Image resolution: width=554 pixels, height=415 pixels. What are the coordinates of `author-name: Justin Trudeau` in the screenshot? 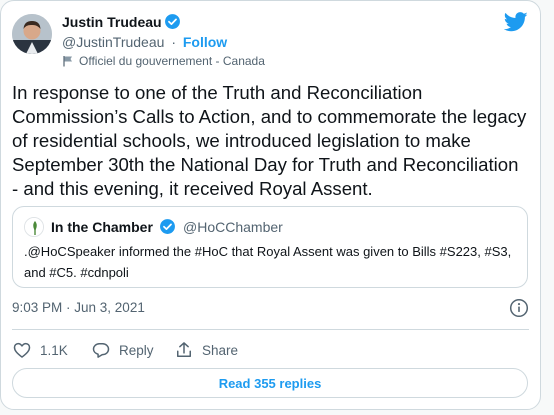 It's located at (112, 22).